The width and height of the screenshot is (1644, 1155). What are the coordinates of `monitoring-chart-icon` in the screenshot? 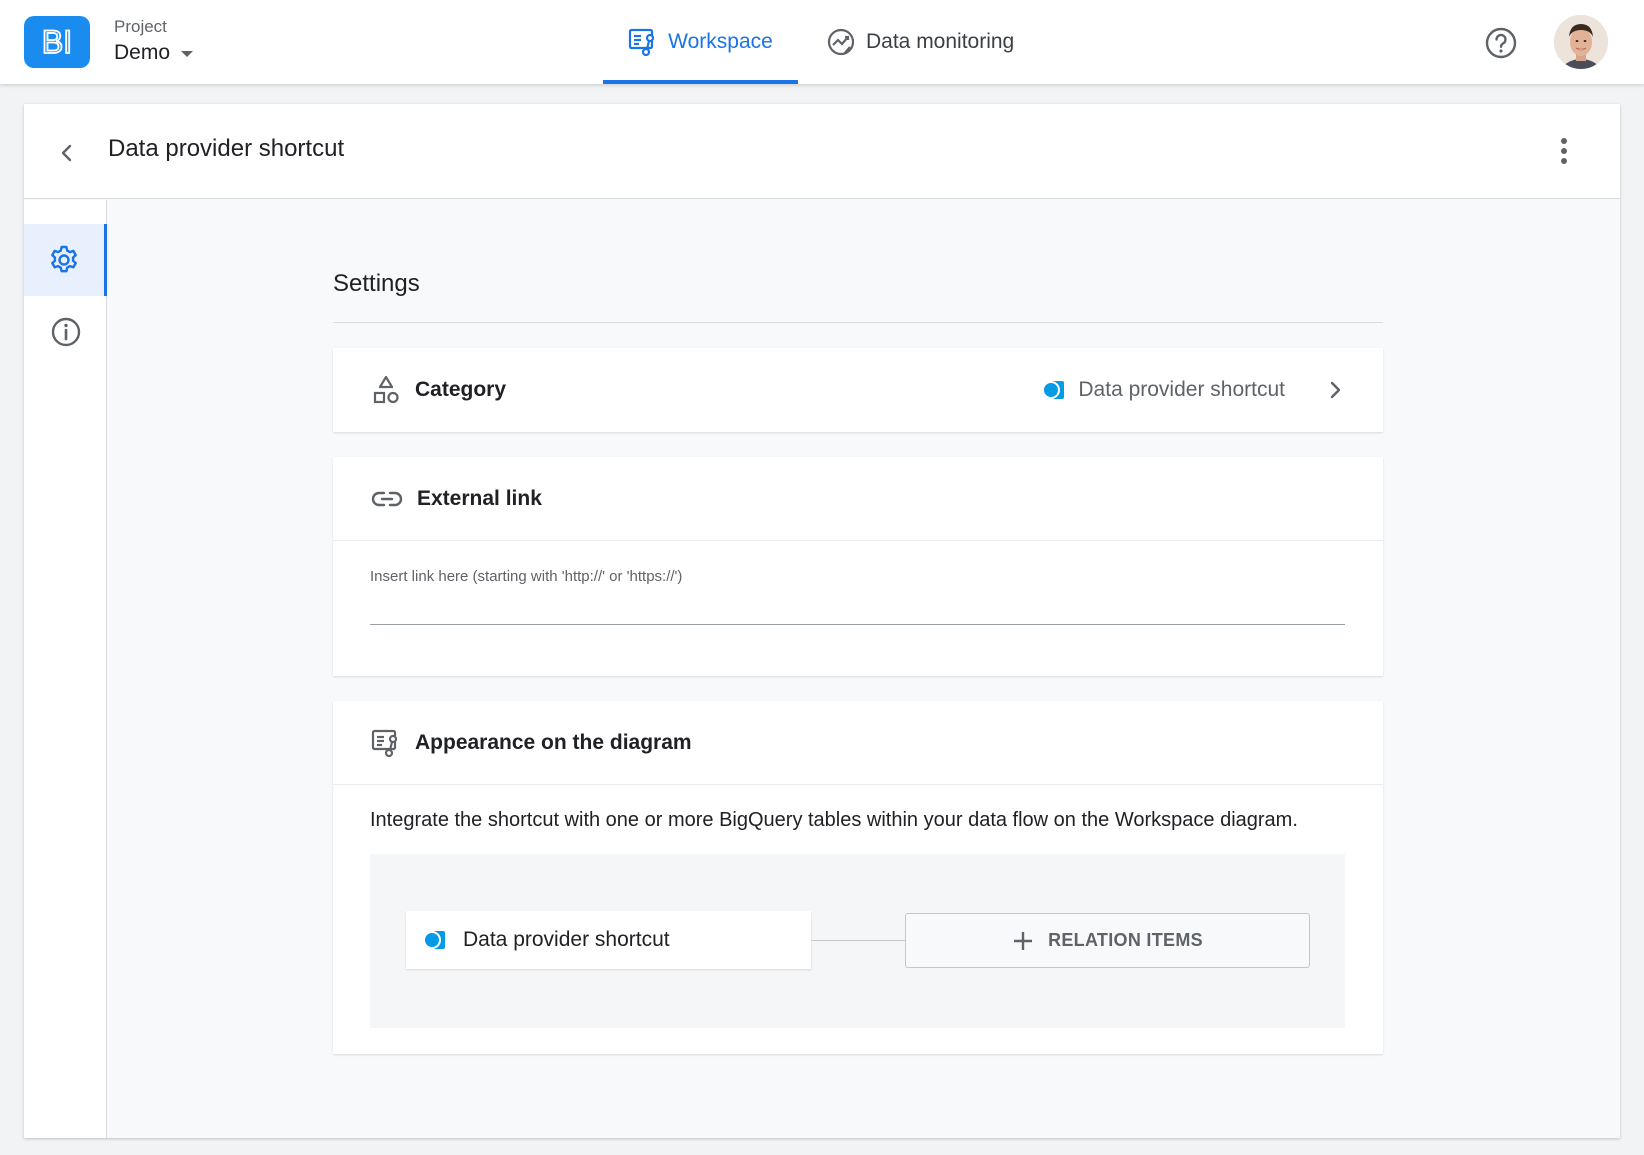 It's located at (841, 42).